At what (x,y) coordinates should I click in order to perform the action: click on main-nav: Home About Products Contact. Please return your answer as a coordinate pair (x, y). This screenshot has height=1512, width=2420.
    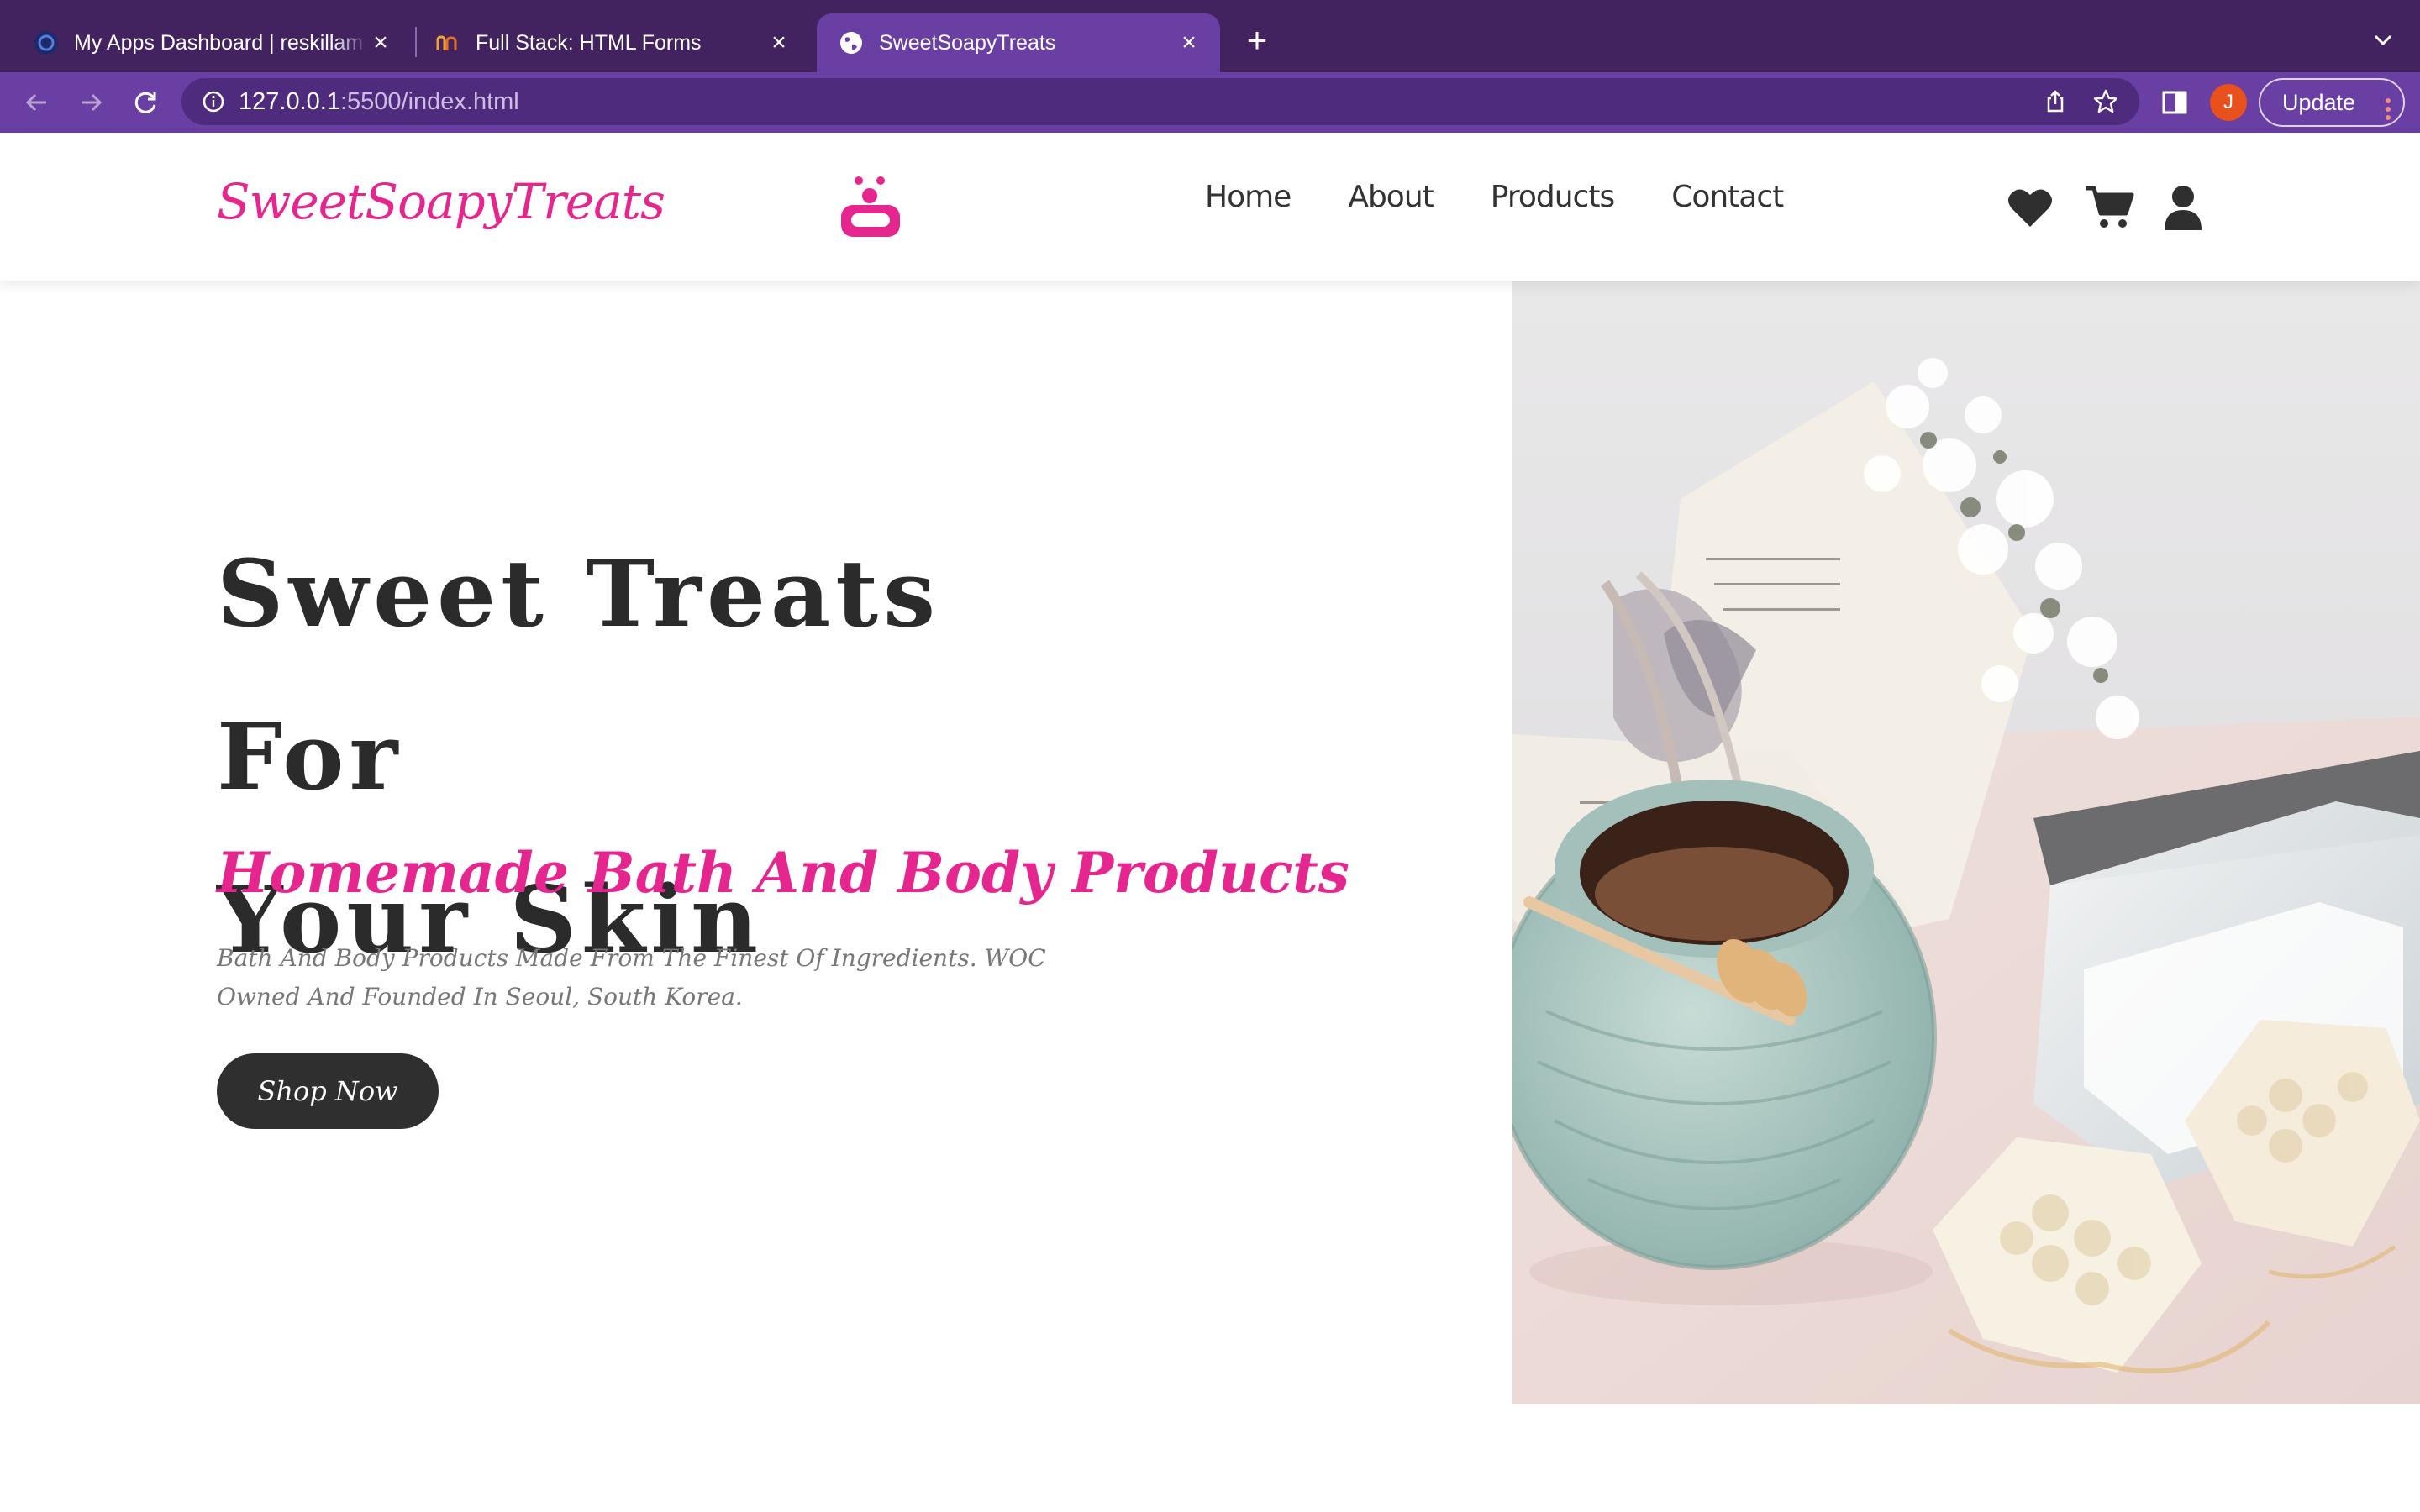
    Looking at the image, I should click on (1523, 197).